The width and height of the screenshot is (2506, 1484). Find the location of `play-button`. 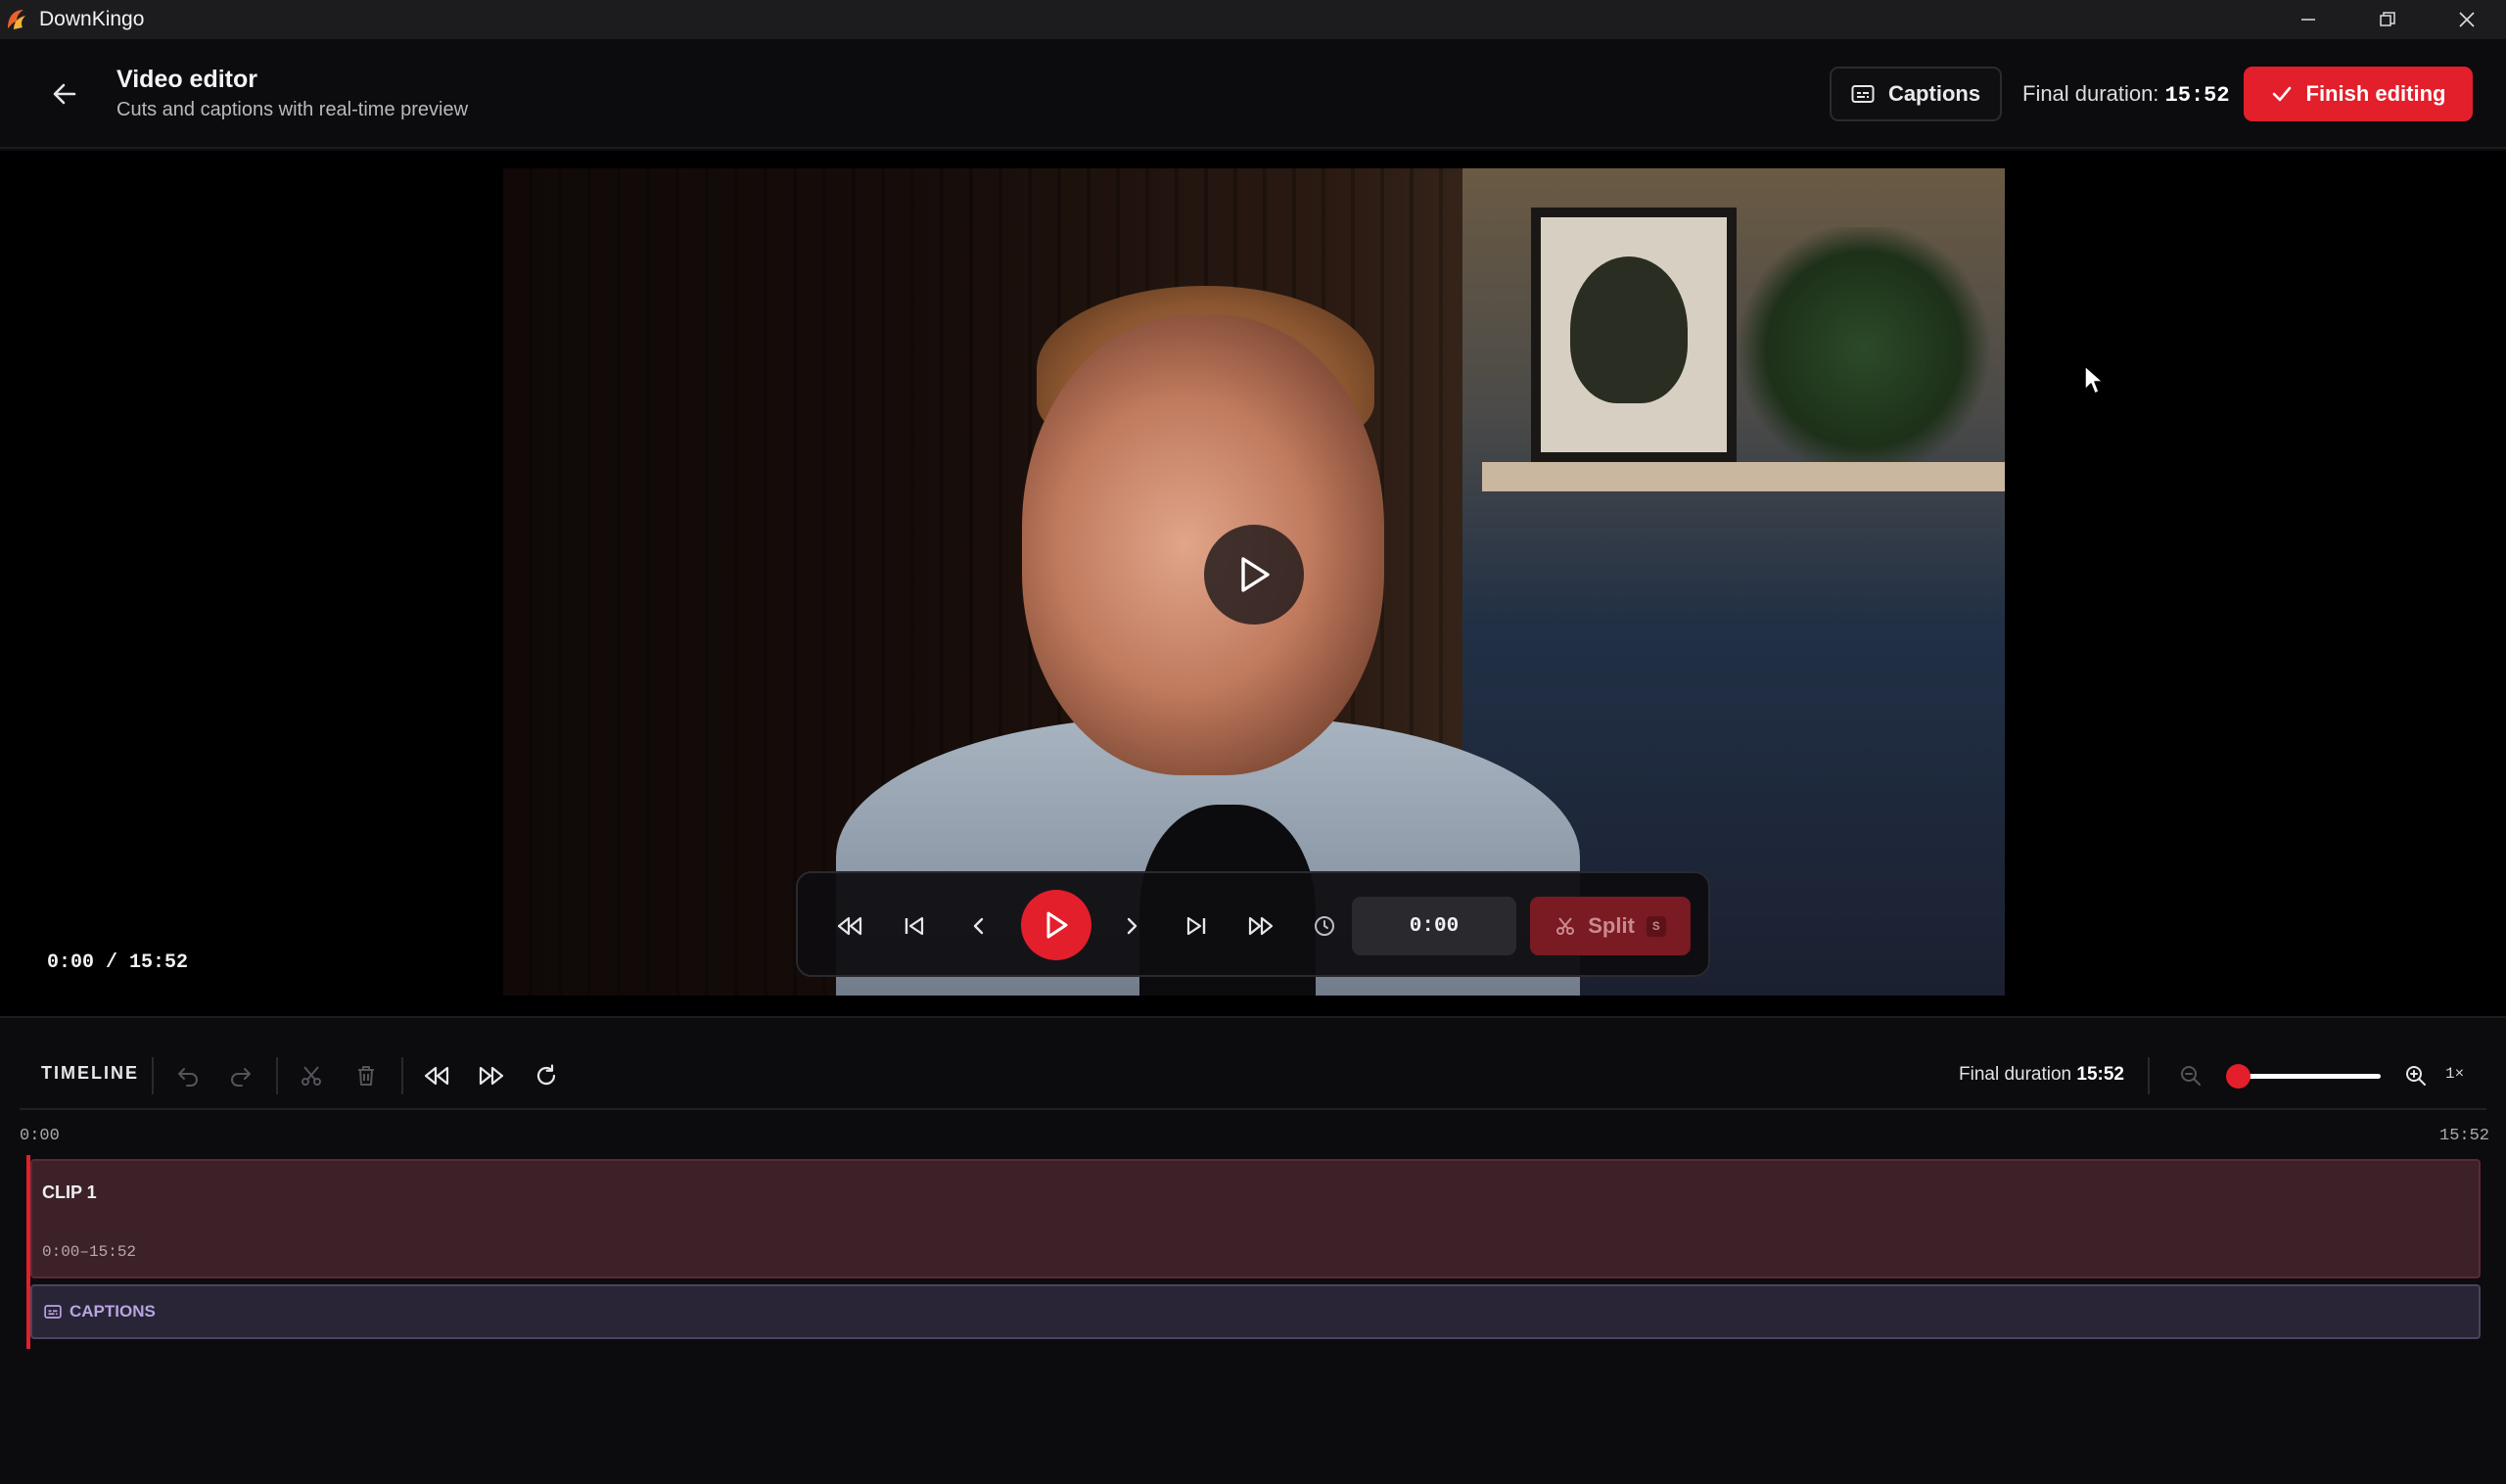

play-button is located at coordinates (1056, 925).